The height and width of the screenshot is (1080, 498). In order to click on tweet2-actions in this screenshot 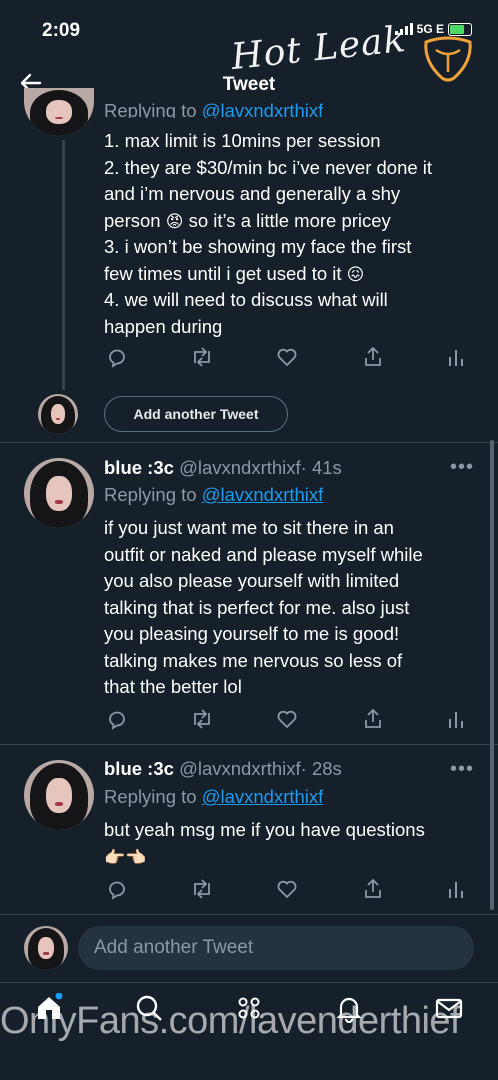, I will do `click(289, 721)`.